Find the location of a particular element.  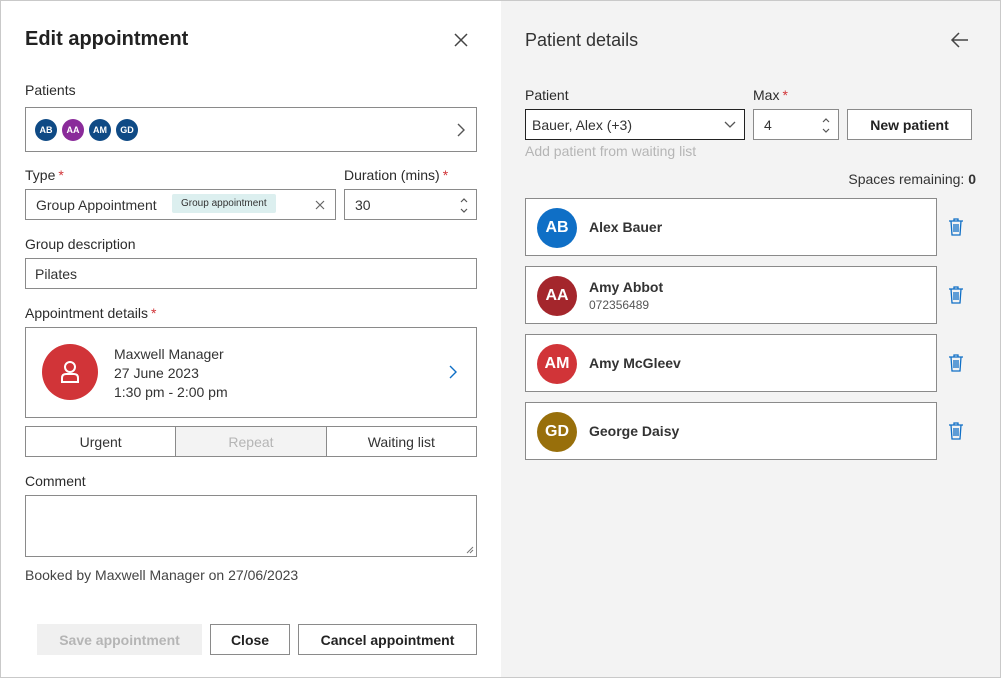

appointment-details-label: Appointment details * is located at coordinates (90, 313).